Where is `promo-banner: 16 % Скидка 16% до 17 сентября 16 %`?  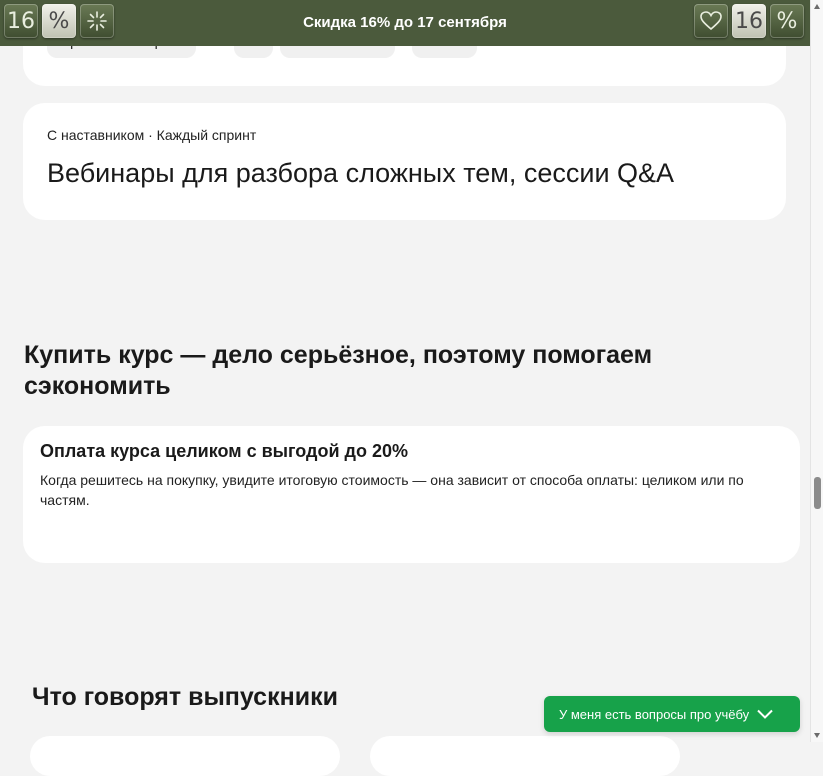 promo-banner: 16 % Скидка 16% до 17 сентября 16 % is located at coordinates (405, 23).